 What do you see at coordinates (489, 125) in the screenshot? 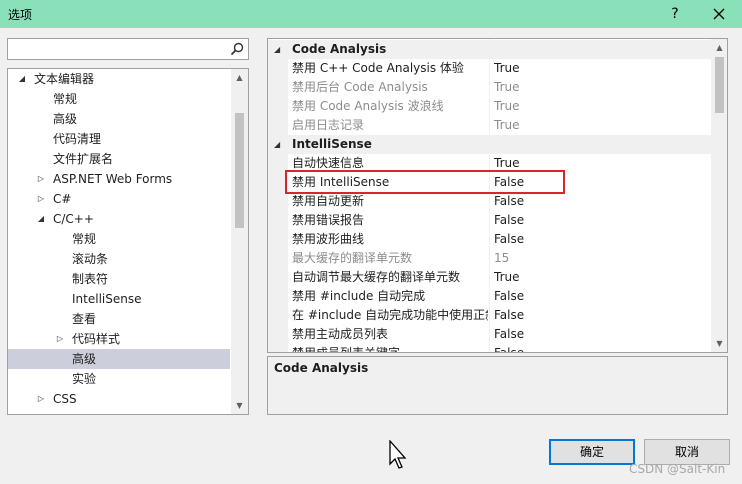
I see `property-row: 启用日志记录 True` at bounding box center [489, 125].